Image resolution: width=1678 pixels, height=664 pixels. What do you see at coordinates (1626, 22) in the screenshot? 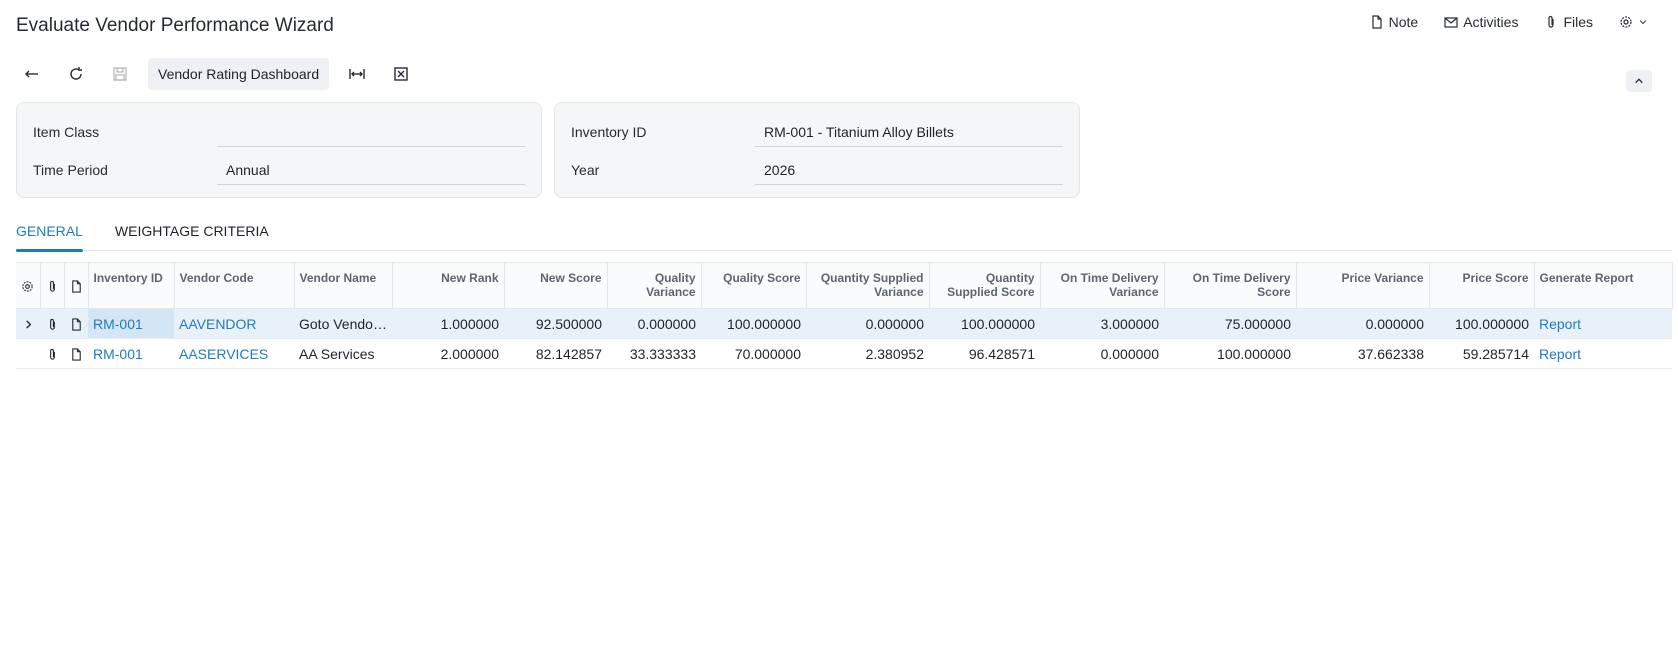
I see `gear-icon` at bounding box center [1626, 22].